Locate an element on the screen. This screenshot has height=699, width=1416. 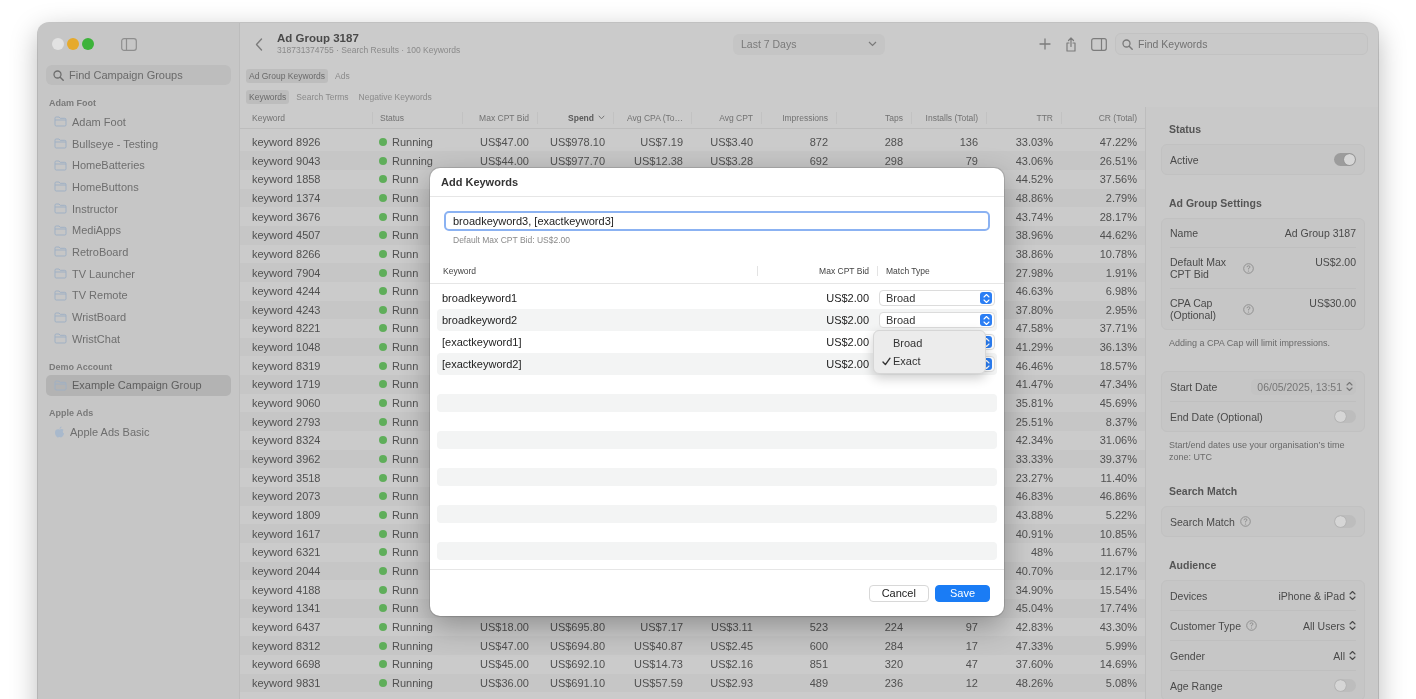
sidebar-item: Instructor is located at coordinates (138, 208).